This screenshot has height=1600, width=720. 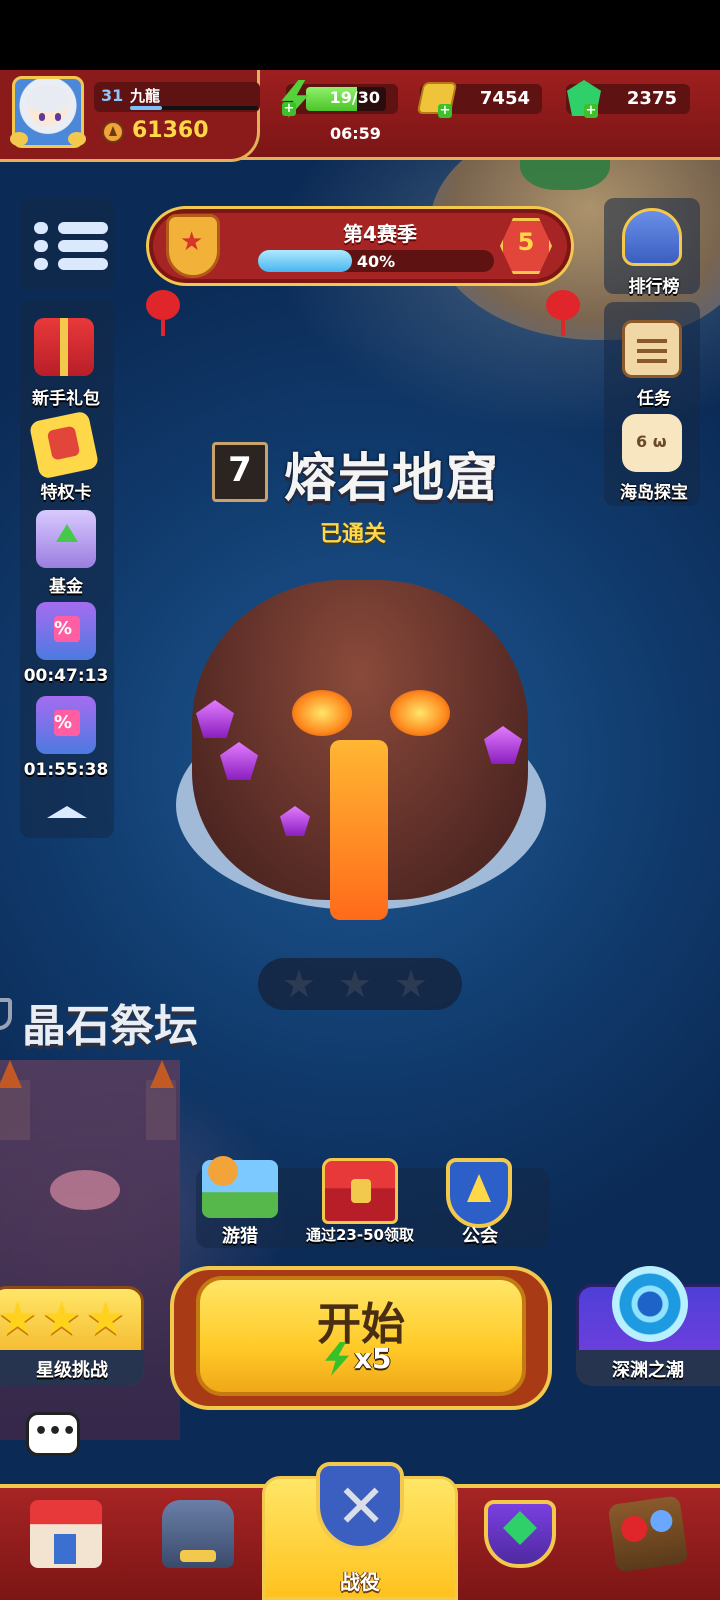 What do you see at coordinates (170, 130) in the screenshot?
I see `power-value: 61360` at bounding box center [170, 130].